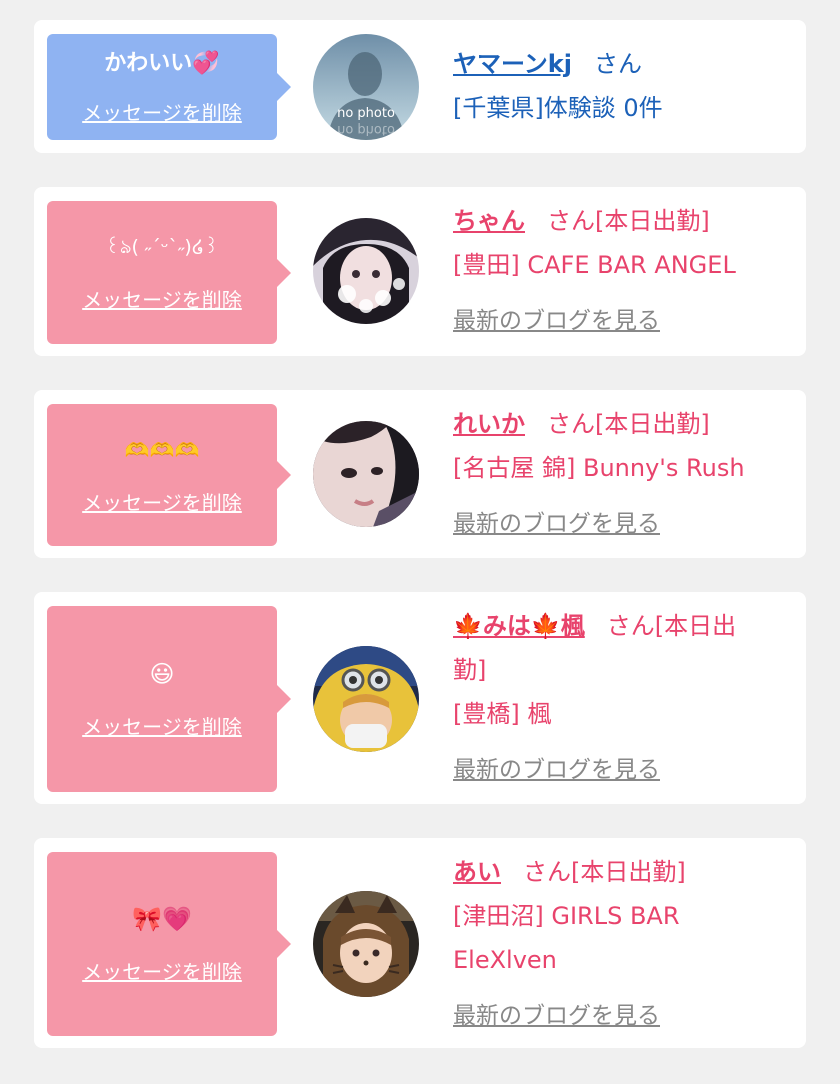 This screenshot has height=1084, width=840. What do you see at coordinates (624, 698) in the screenshot?
I see `cast-info: 🍁みは🍁楓 さん[本日出 勤] [豊橋] 楓 最新のブログを見る` at bounding box center [624, 698].